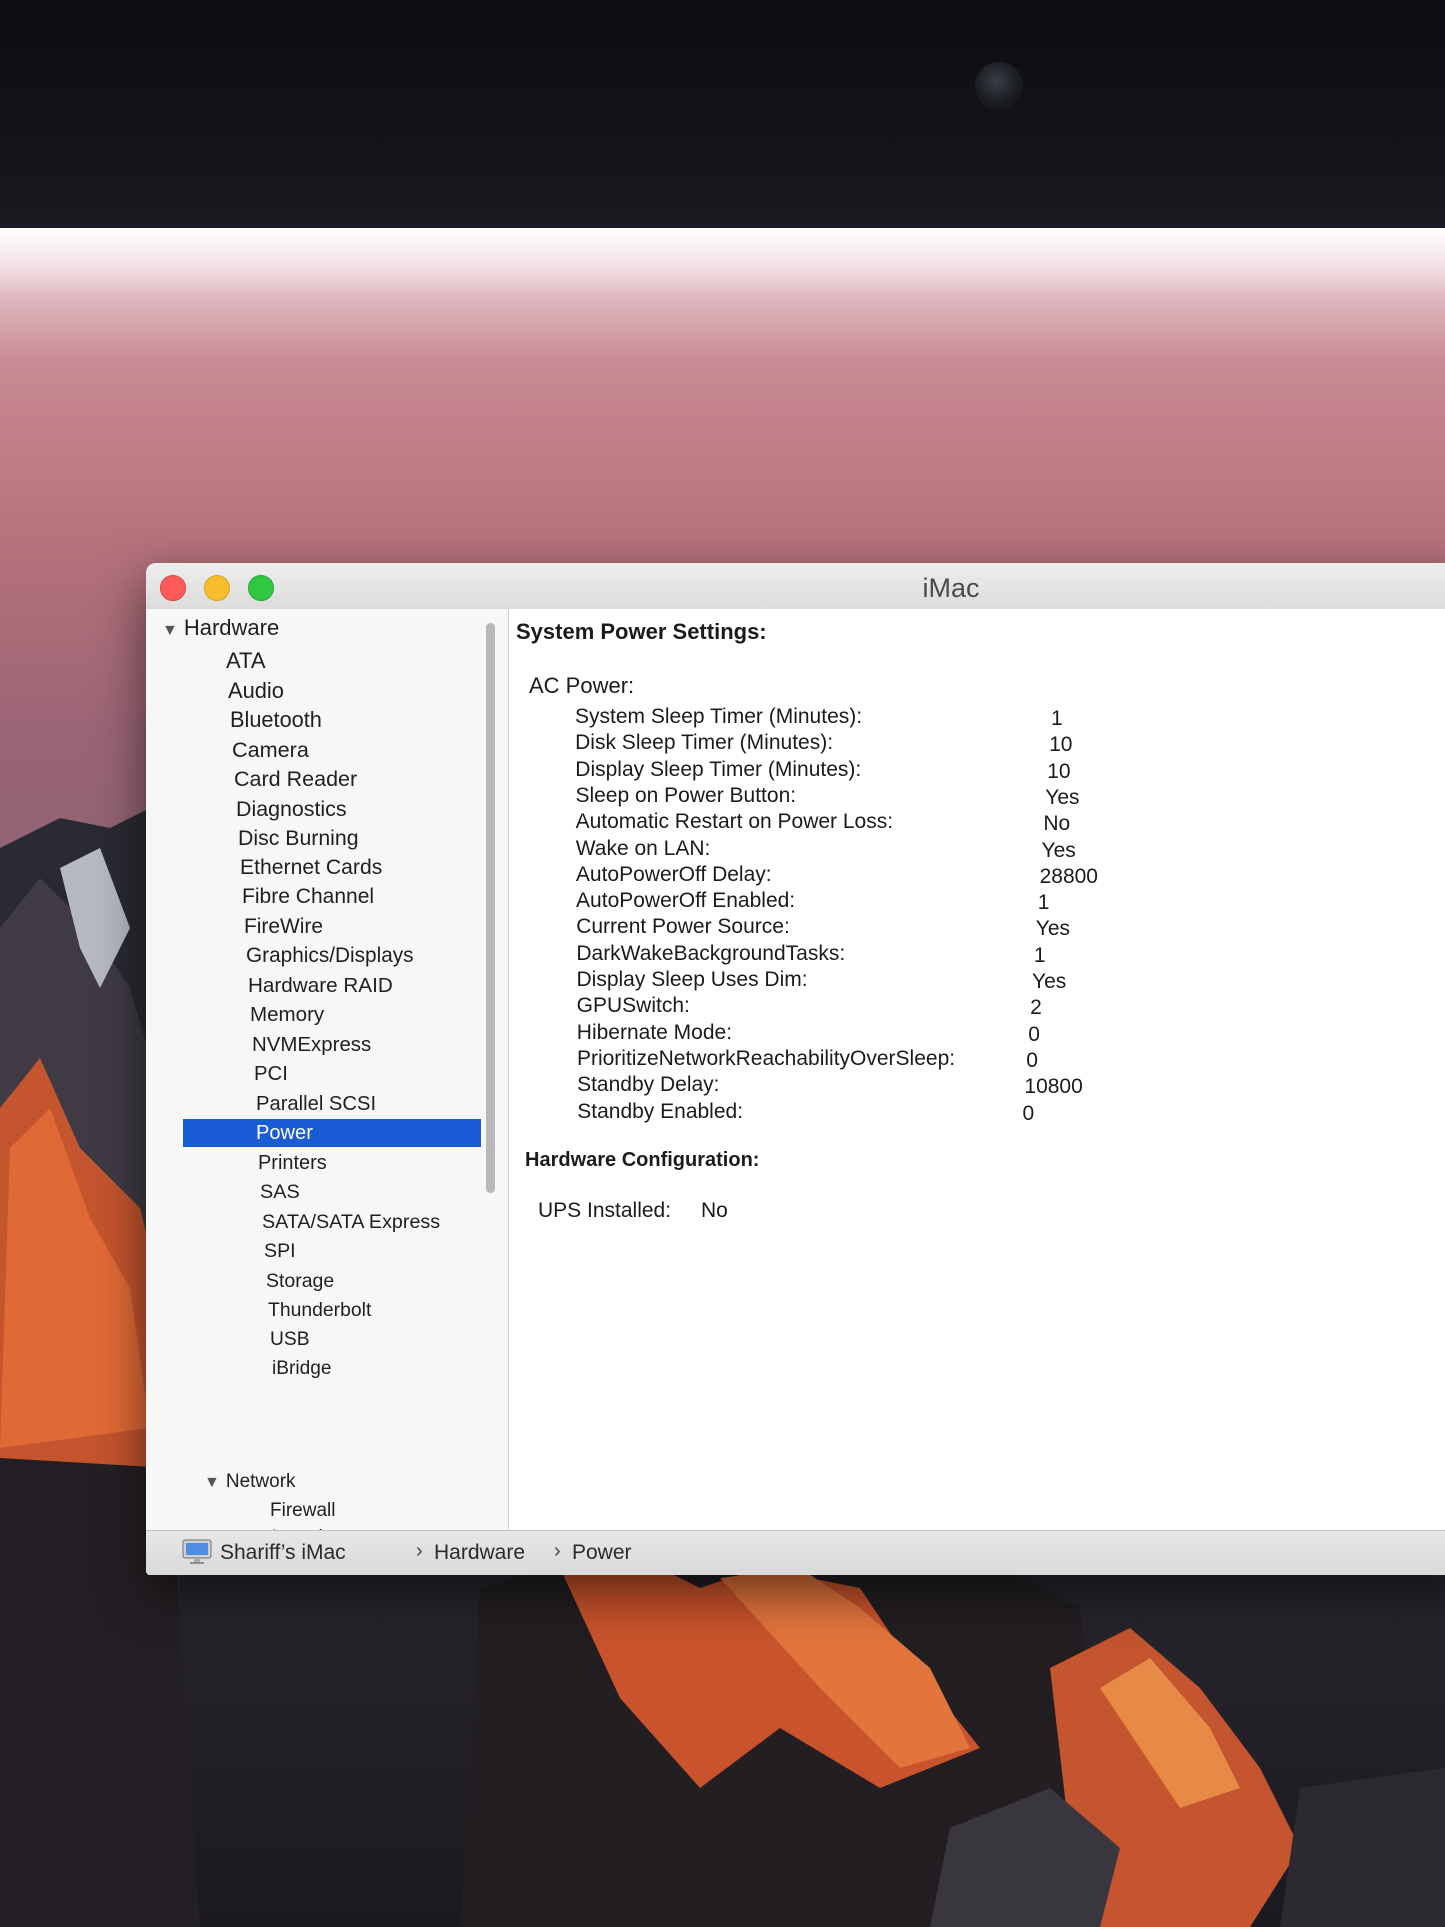  I want to click on sidebar-item-graphics-displays: Graphics/Displays, so click(330, 956).